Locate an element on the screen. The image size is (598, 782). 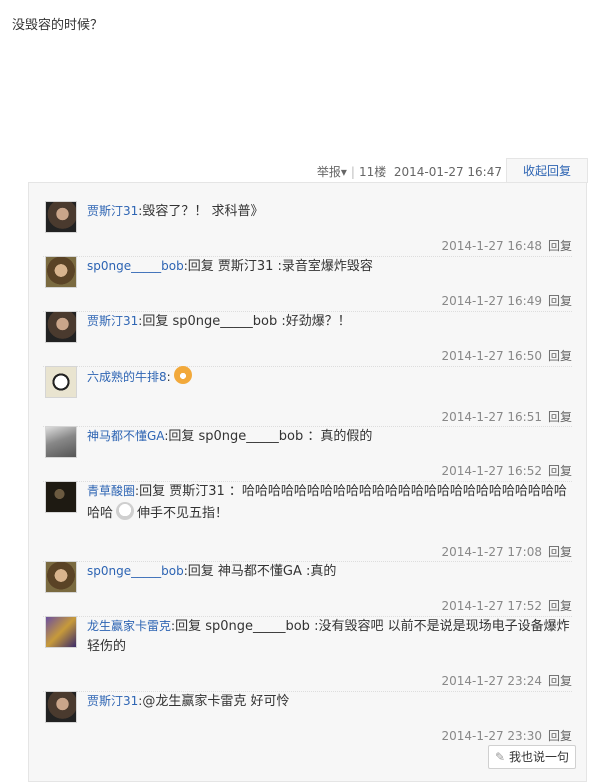
reply-timestamp: 2014-1-27 16:52 is located at coordinates (491, 471).